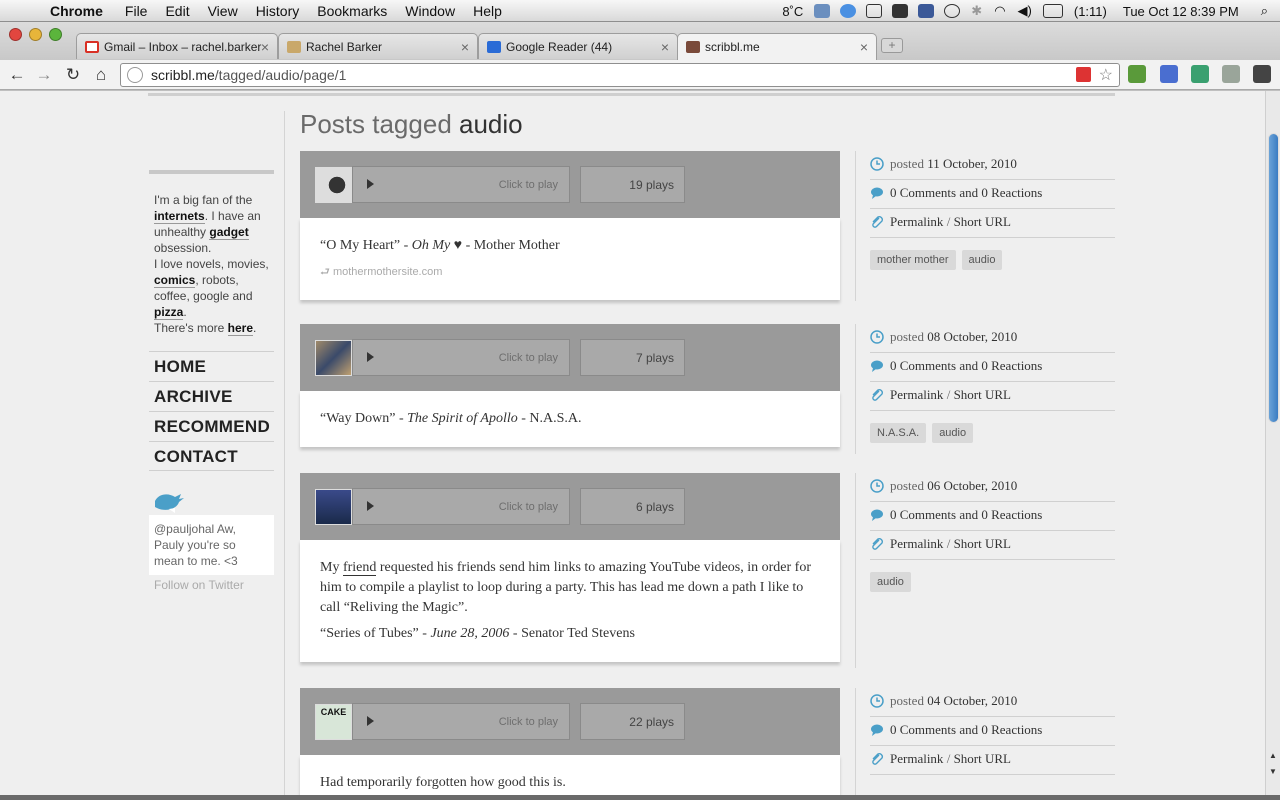 The image size is (1280, 800). Describe the element at coordinates (487, 11) in the screenshot. I see `menu-help: Help` at that location.